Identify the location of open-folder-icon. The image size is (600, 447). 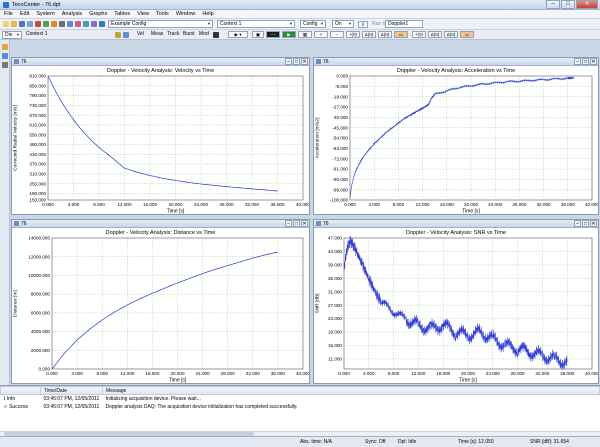
(14, 24).